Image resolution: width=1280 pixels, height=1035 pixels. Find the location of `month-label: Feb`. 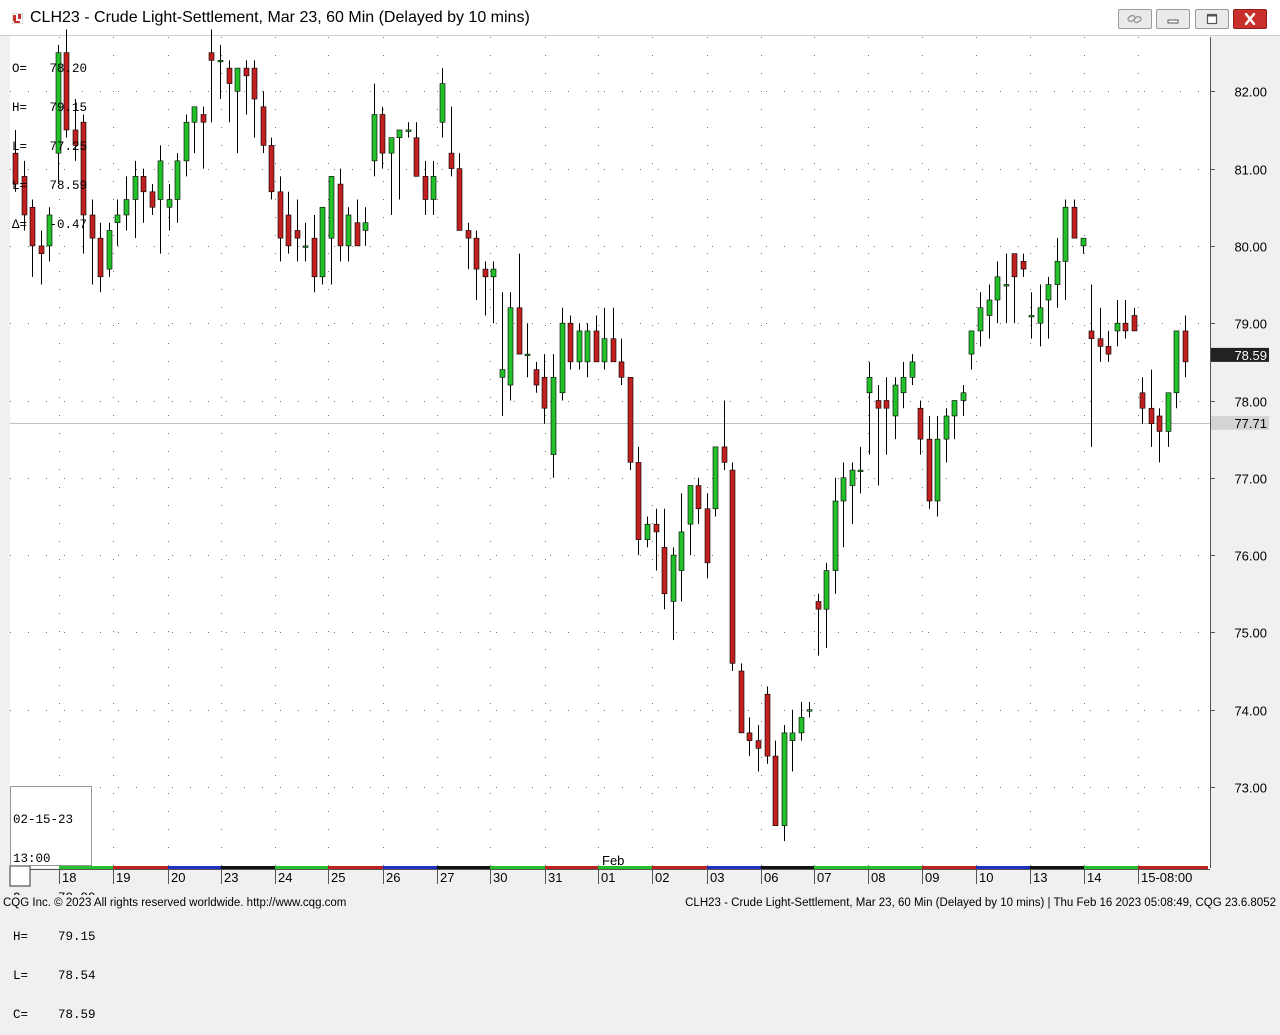

month-label: Feb is located at coordinates (613, 860).